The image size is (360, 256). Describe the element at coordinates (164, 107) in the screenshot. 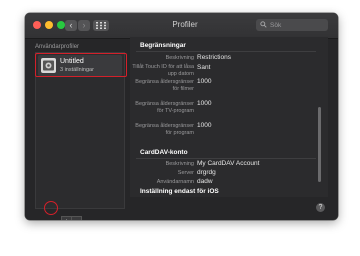

I see `row-key-tv-ratings: Begränsa åldersgränser för TV-program` at that location.